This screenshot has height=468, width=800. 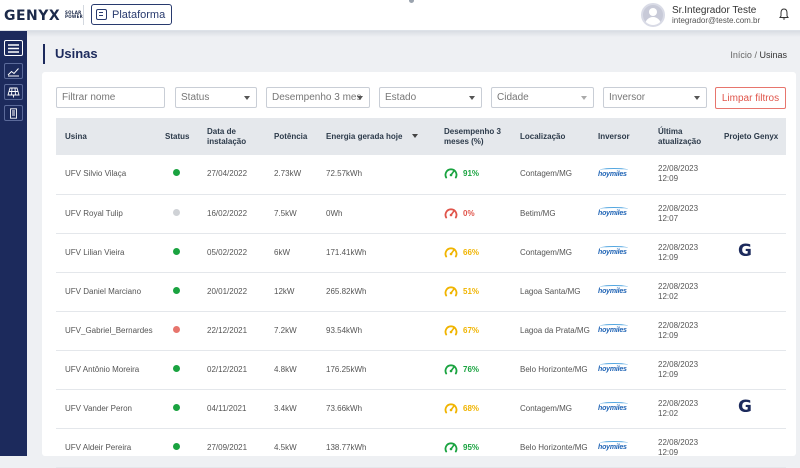 What do you see at coordinates (74, 14) in the screenshot?
I see `logo-subtext: SOLAR POWER` at bounding box center [74, 14].